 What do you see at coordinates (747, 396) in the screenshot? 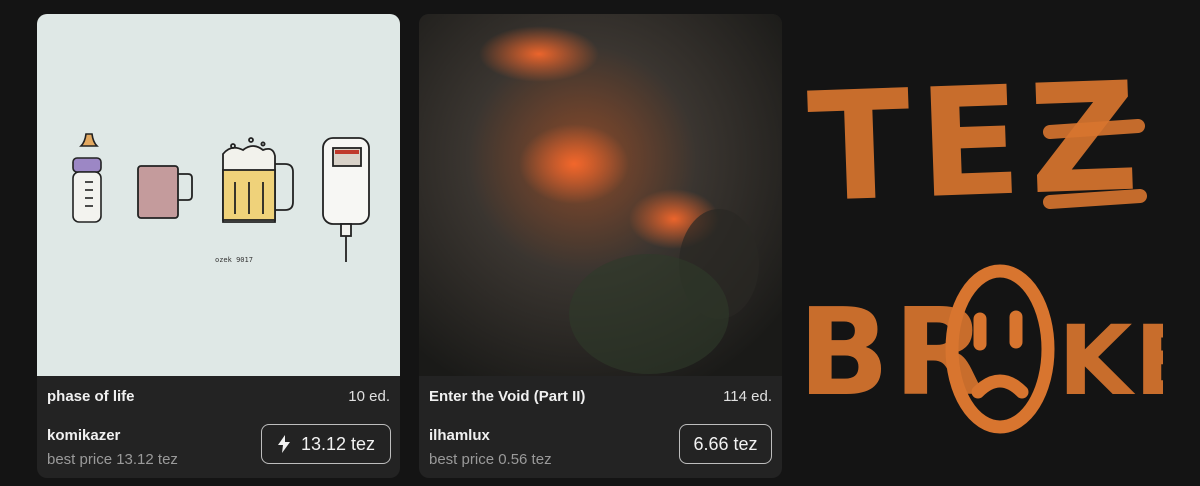
I see `editions-count: 114 ed.` at bounding box center [747, 396].